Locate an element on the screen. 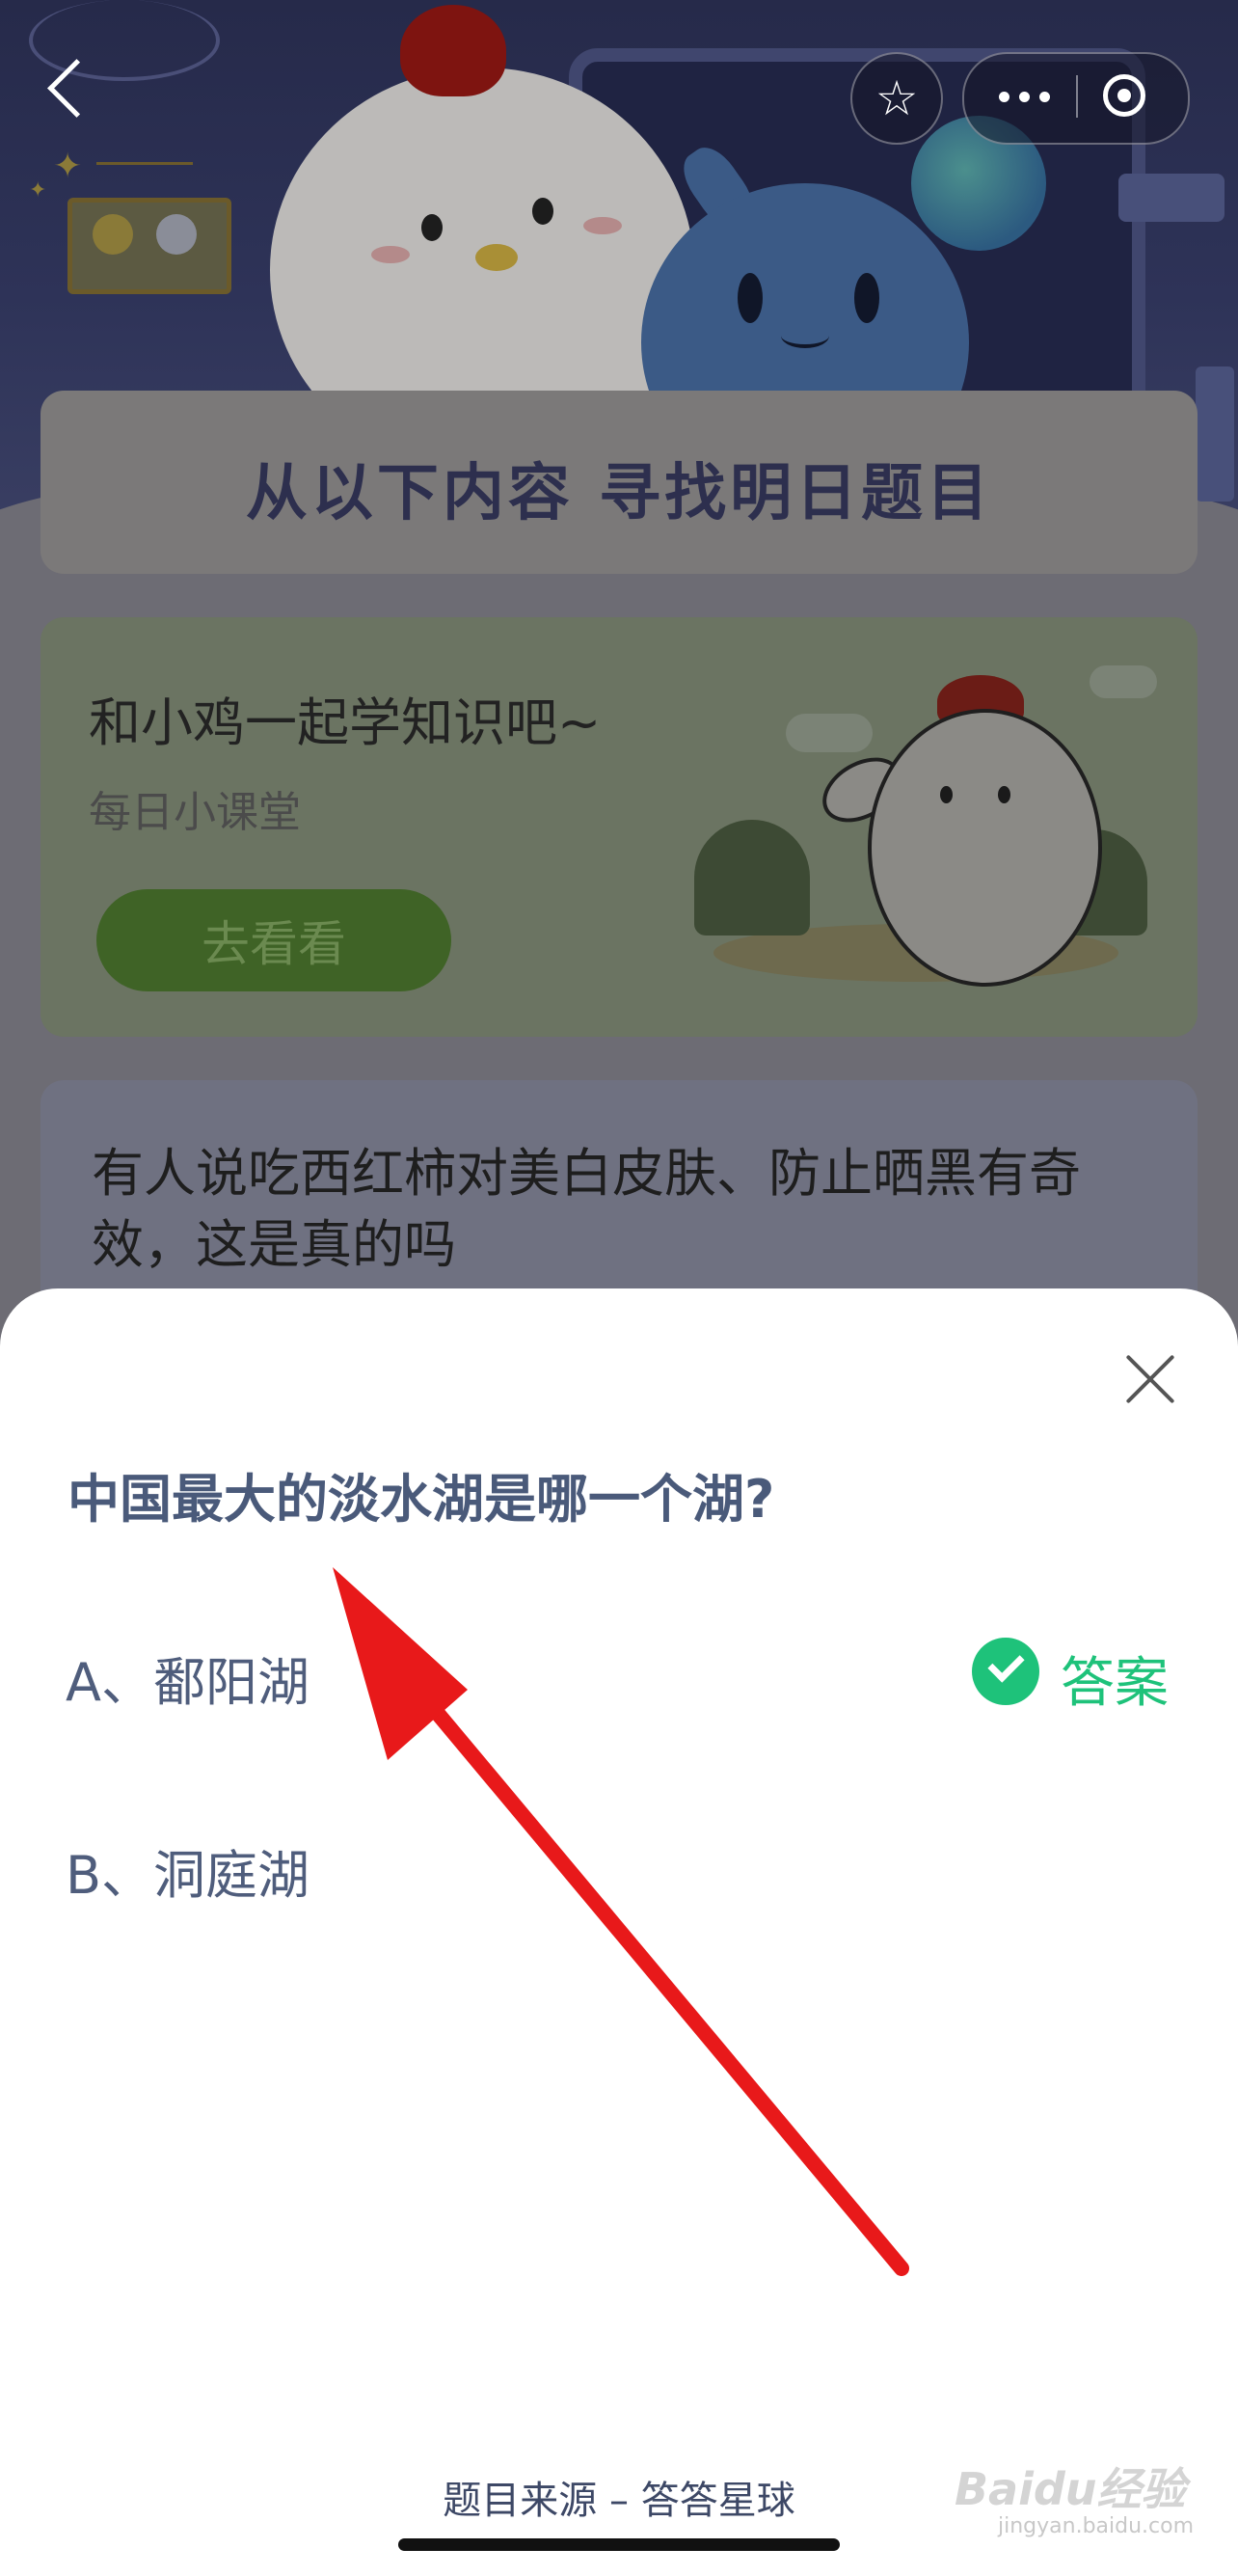 This screenshot has height=2576, width=1238. chick-illustration is located at coordinates (985, 848).